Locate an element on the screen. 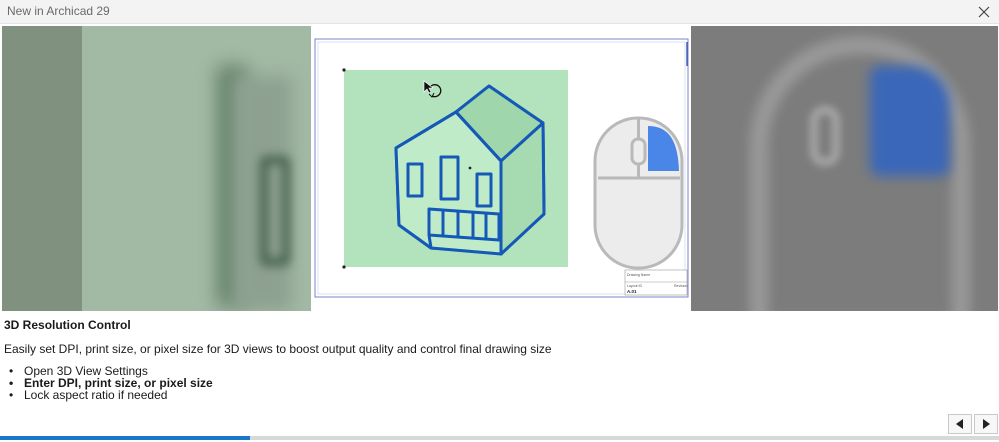 The image size is (999, 442). title-block-layout: Layout ID is located at coordinates (634, 286).